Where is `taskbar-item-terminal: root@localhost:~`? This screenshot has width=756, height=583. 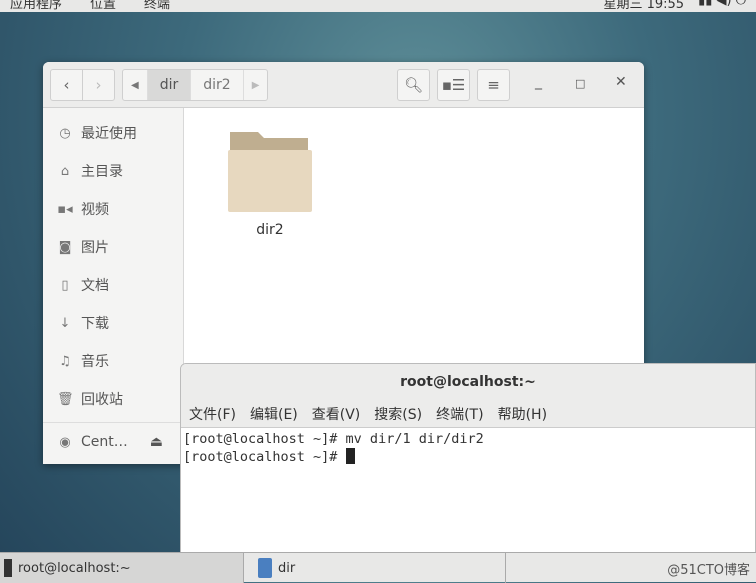
taskbar-item-terminal: root@localhost:~ is located at coordinates (122, 568).